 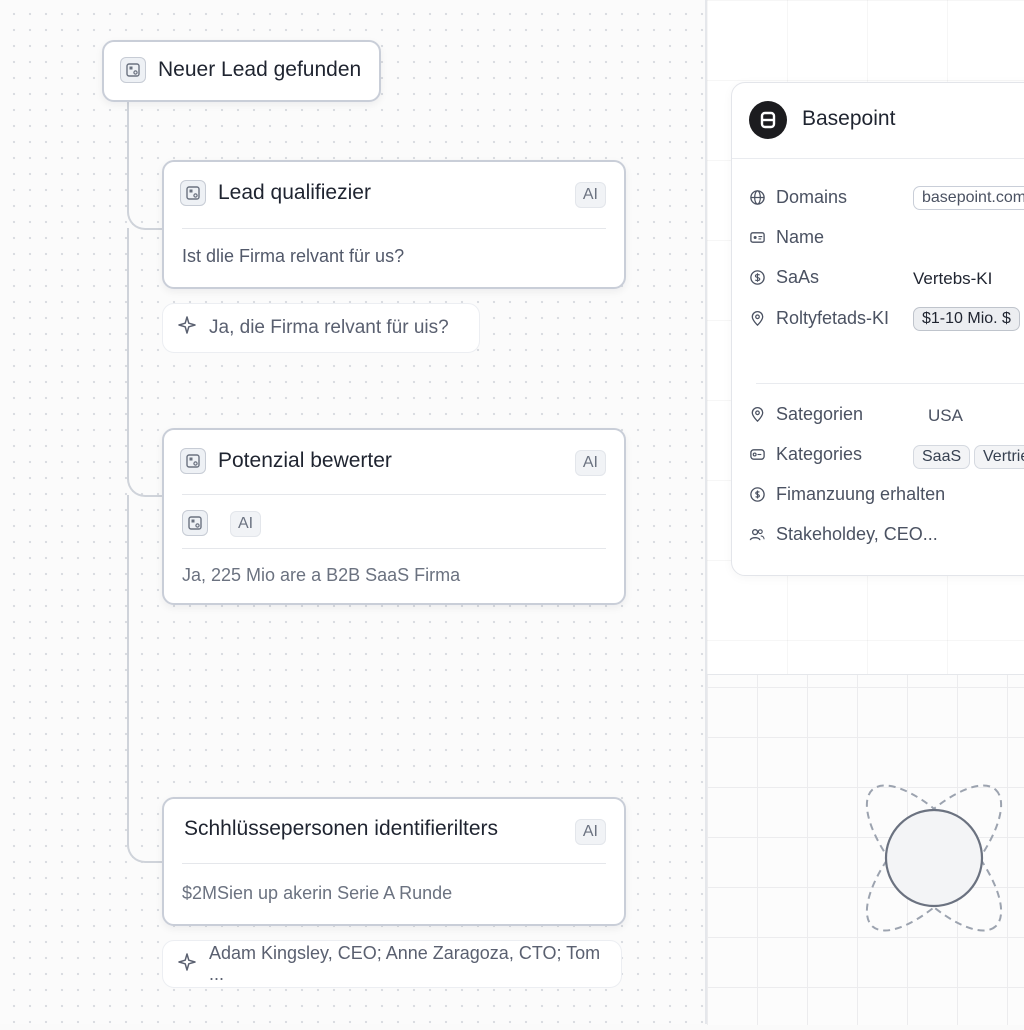 What do you see at coordinates (757, 278) in the screenshot?
I see `dollar-icon` at bounding box center [757, 278].